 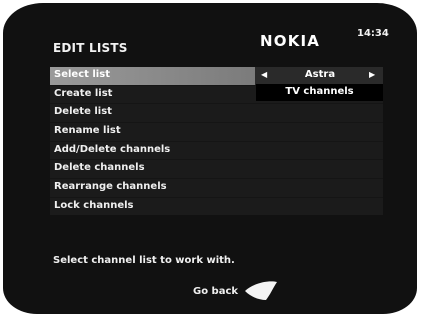 I want to click on menu-item-label: Delete list, so click(x=83, y=112).